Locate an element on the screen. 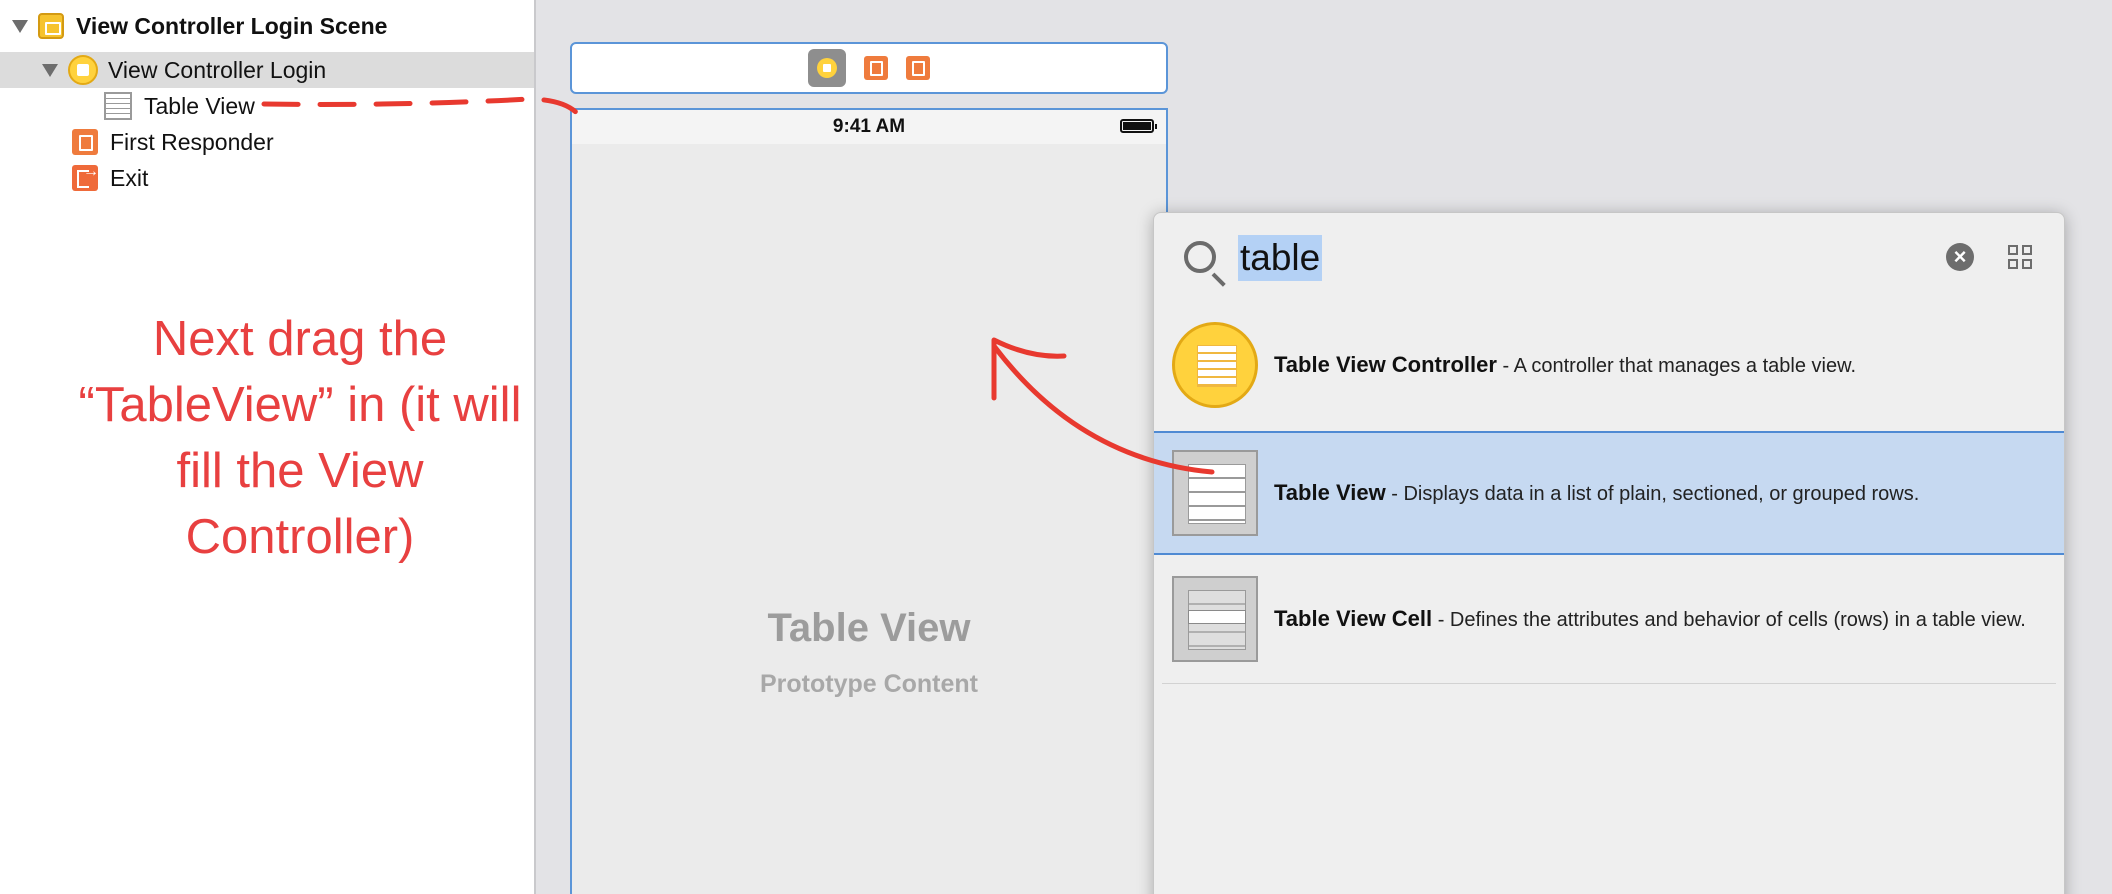  status-bar: 9:41 AM is located at coordinates (869, 127).